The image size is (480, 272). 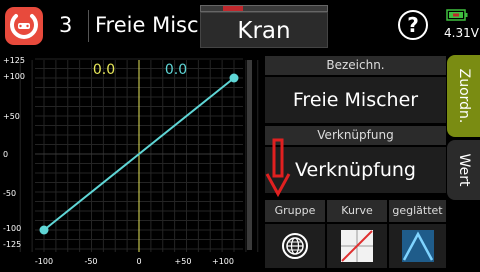 I want to click on y-tick-label: +50, so click(x=11, y=116).